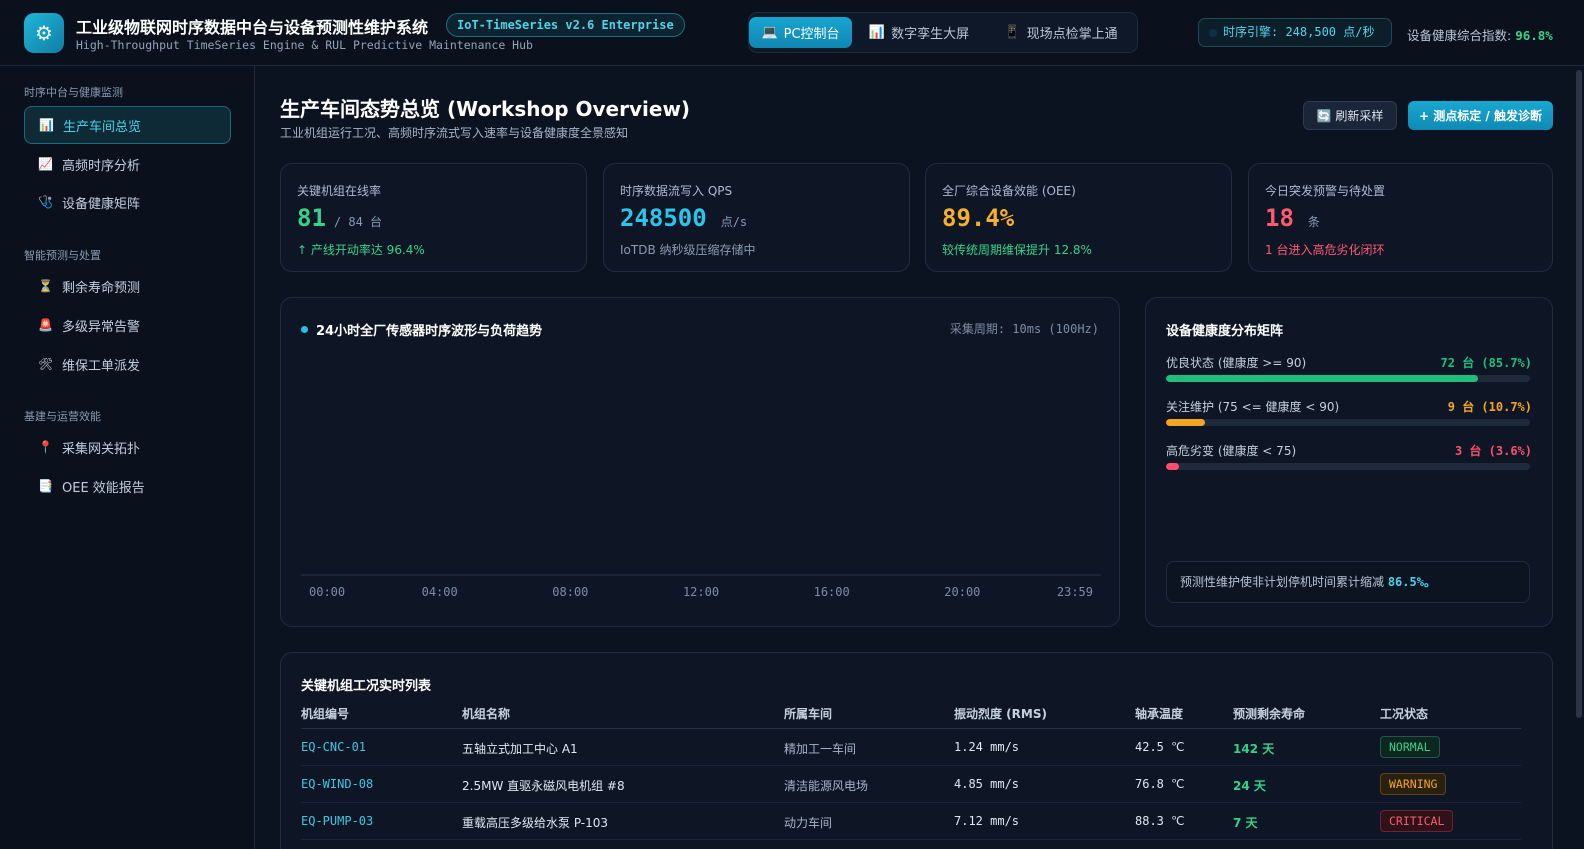 The width and height of the screenshot is (1584, 849). I want to click on sidebar-item-workshop-overview: 📊 生产车间总览, so click(127, 125).